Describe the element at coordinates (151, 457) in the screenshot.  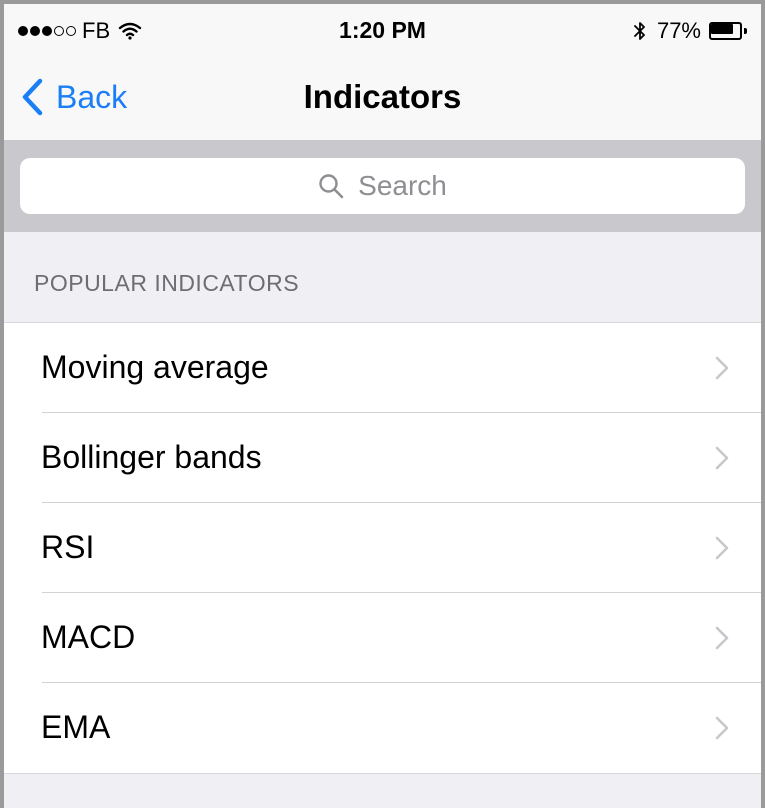
I see `list-item-label: Bollinger bands` at that location.